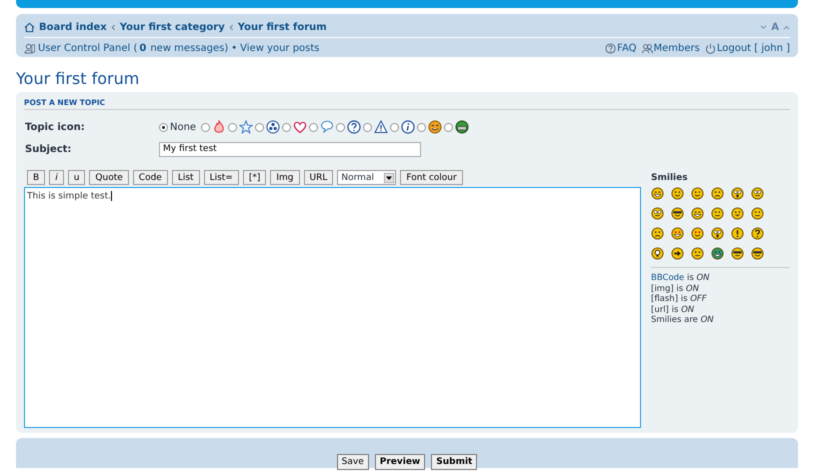 The height and width of the screenshot is (471, 814). What do you see at coordinates (670, 178) in the screenshot?
I see `smilies-heading: Smilies` at bounding box center [670, 178].